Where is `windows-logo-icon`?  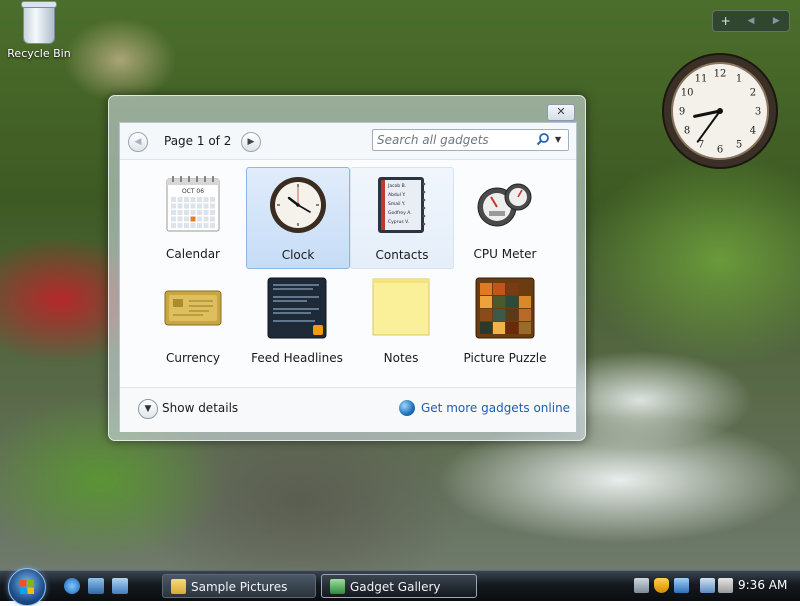 windows-logo-icon is located at coordinates (27, 587).